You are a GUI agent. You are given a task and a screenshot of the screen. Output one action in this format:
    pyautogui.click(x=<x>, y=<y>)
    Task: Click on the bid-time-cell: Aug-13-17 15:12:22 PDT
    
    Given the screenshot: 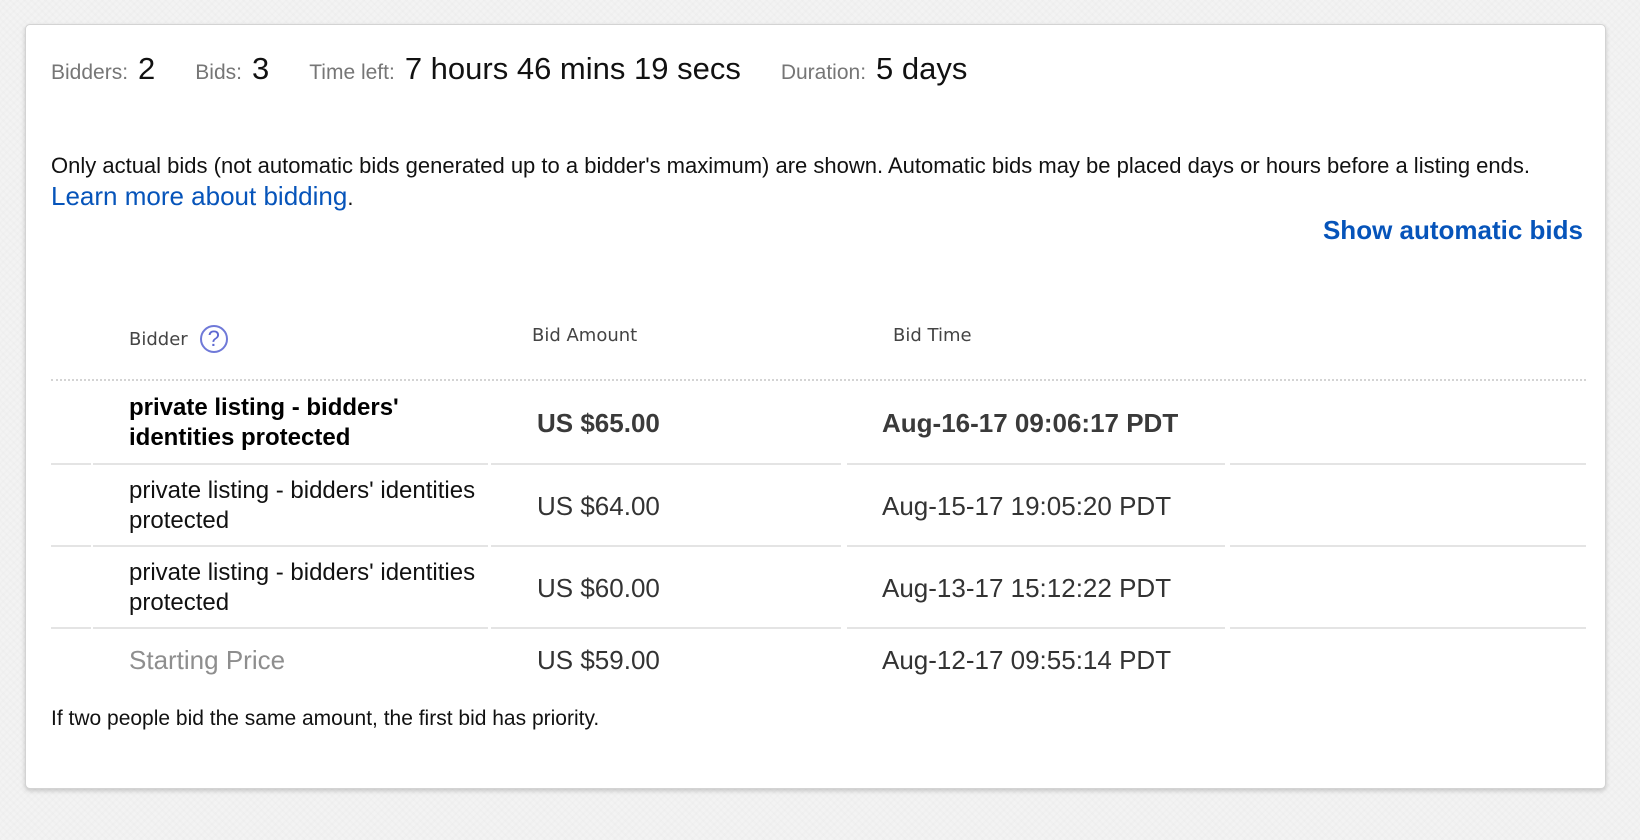 What is the action you would take?
    pyautogui.click(x=1027, y=587)
    